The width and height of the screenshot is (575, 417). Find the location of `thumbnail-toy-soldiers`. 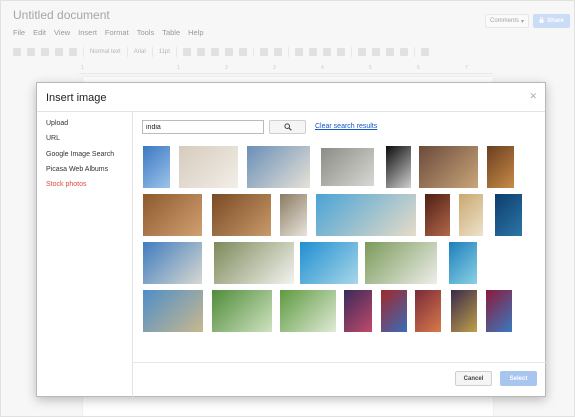

thumbnail-toy-soldiers is located at coordinates (401, 263).